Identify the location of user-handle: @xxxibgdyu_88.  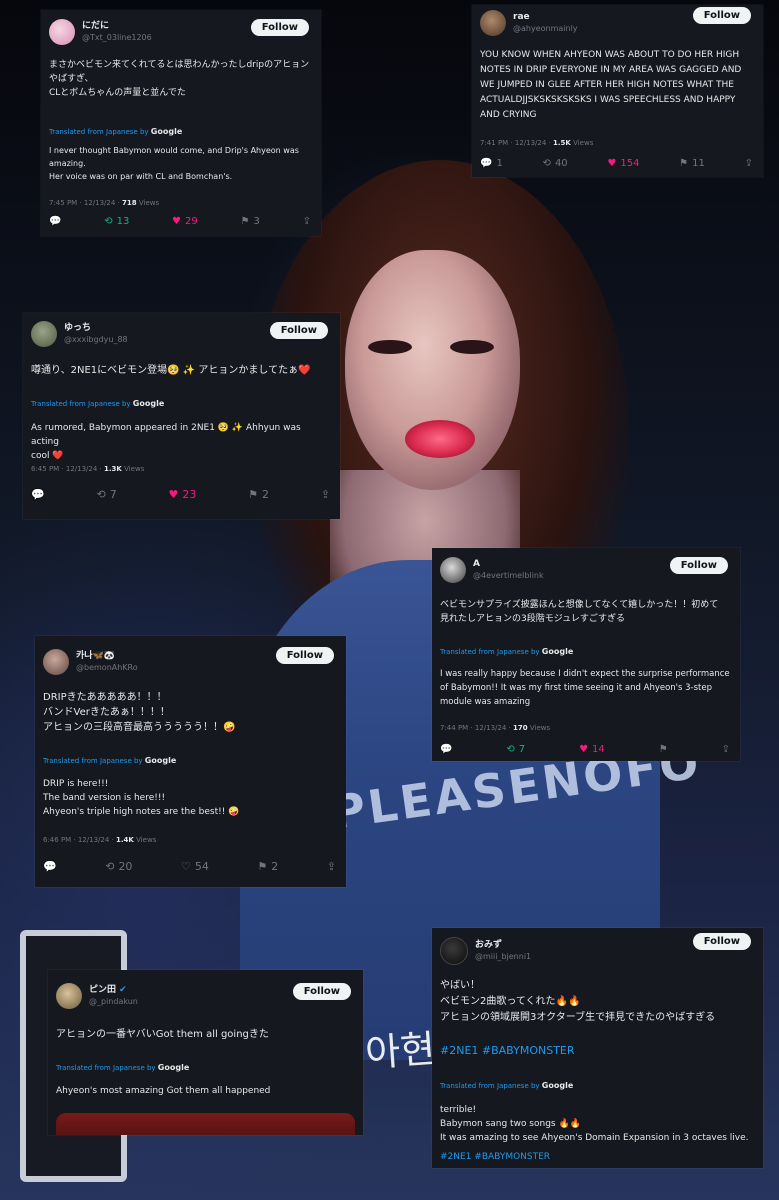
(96, 340).